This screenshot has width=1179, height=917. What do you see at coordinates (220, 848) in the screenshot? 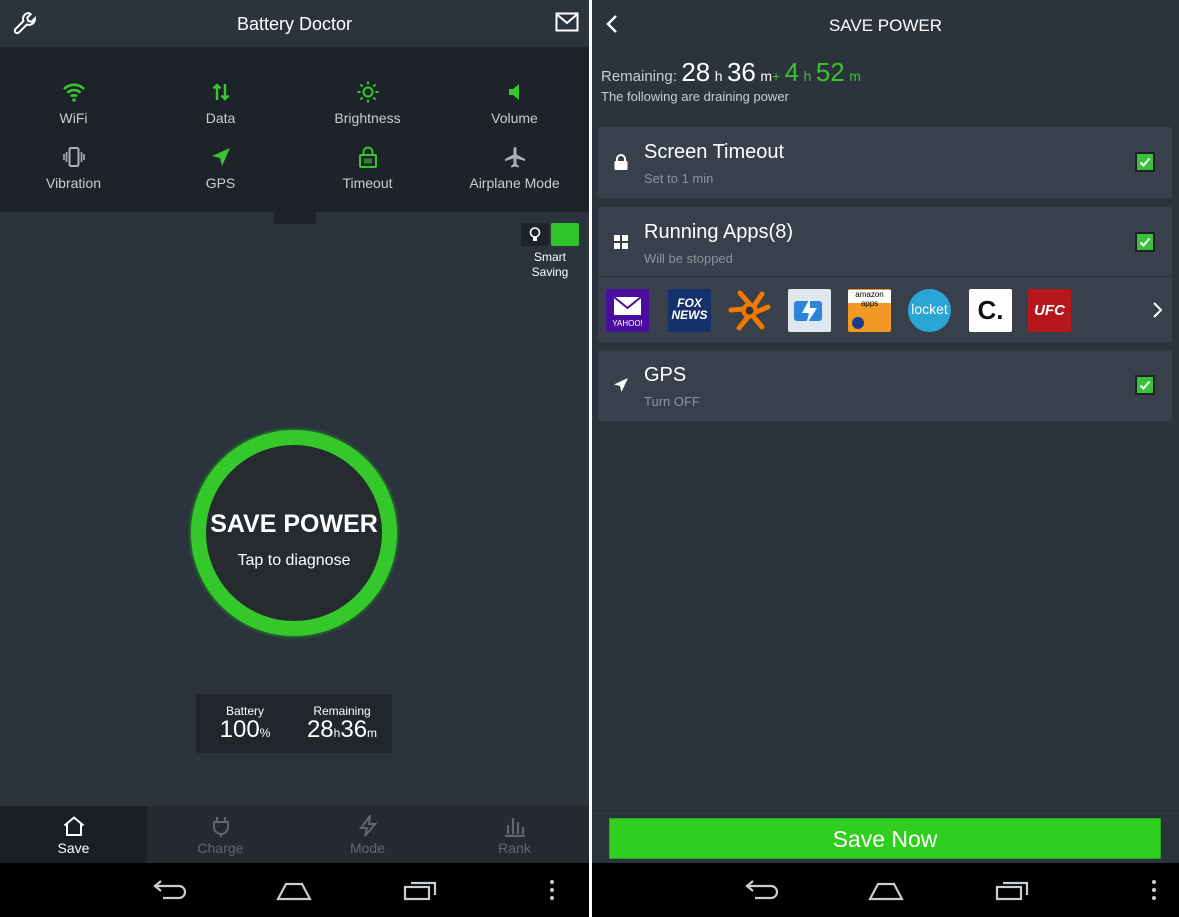
I see `tab-label: Charge` at bounding box center [220, 848].